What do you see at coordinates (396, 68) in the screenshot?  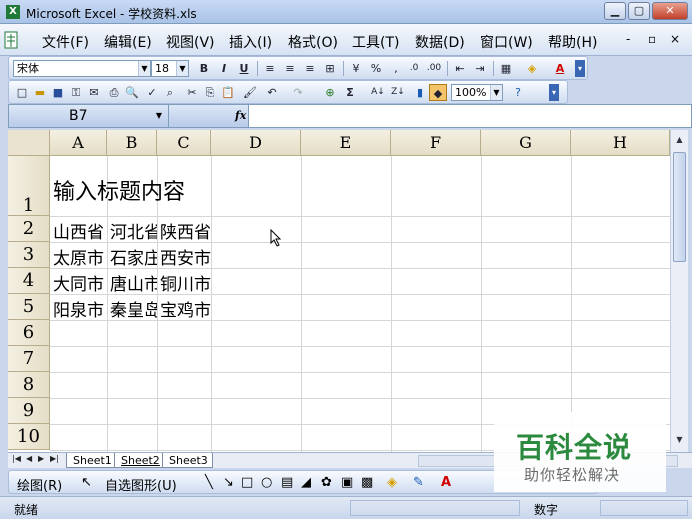 I see `comma-button: ,` at bounding box center [396, 68].